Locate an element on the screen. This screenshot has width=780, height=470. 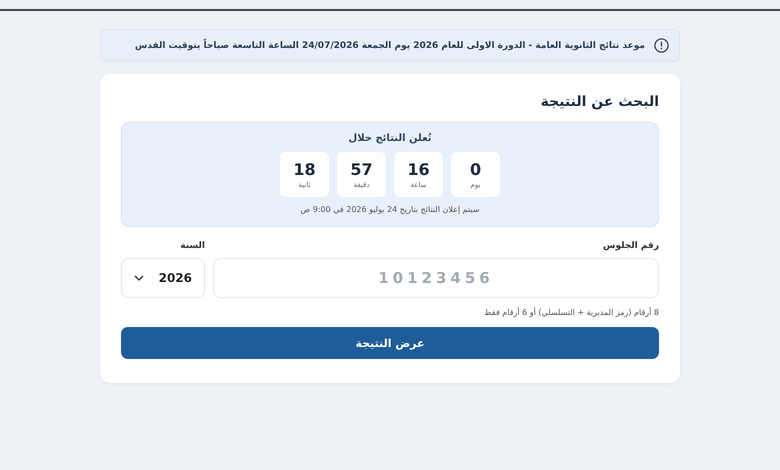
countdown-title: تُعلن النتائج خلال is located at coordinates (390, 138).